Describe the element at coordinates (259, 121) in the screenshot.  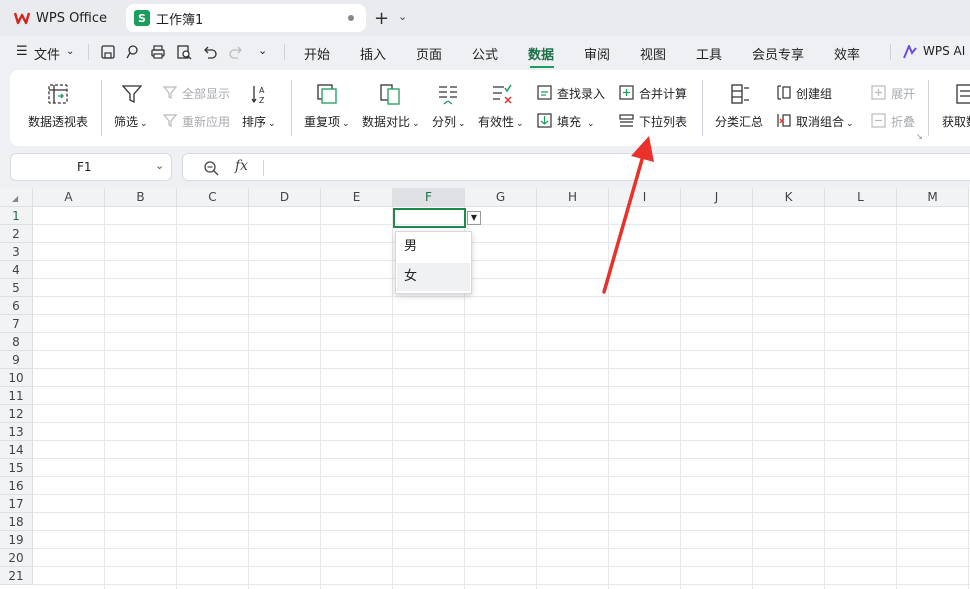
I see `sort-button: 排序 ⌄` at that location.